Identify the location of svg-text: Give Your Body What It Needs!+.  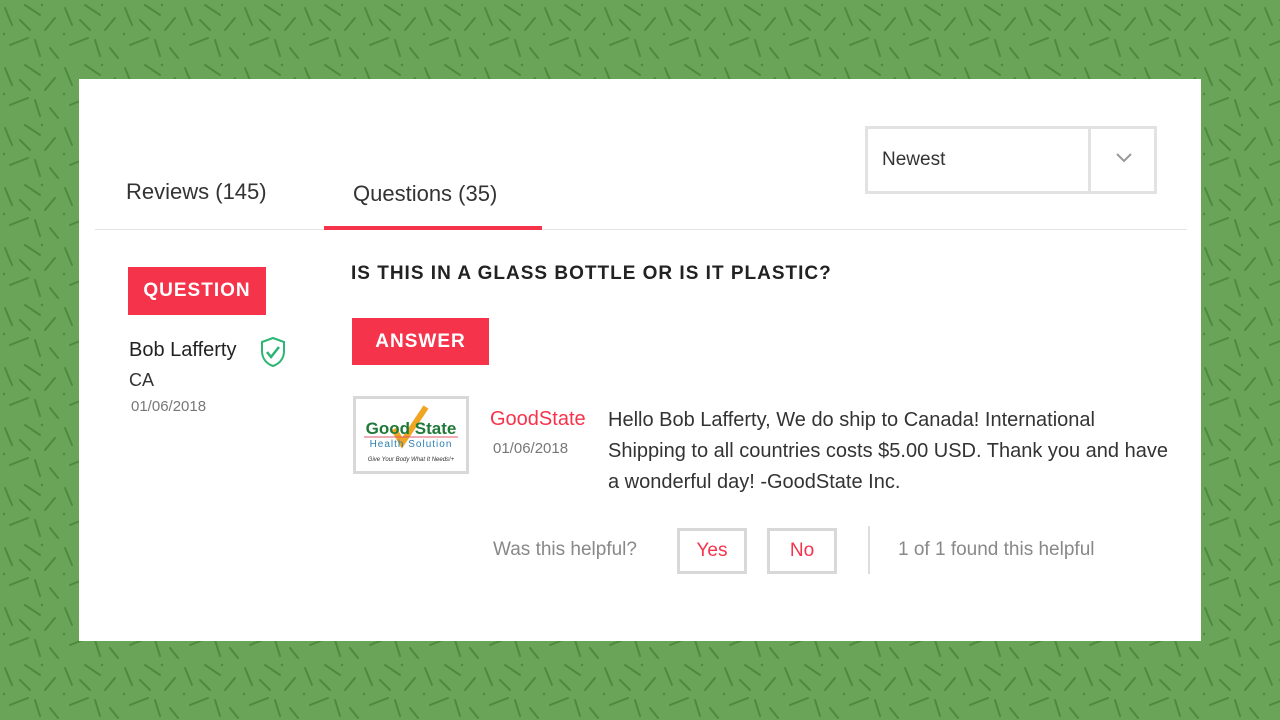
(411, 460).